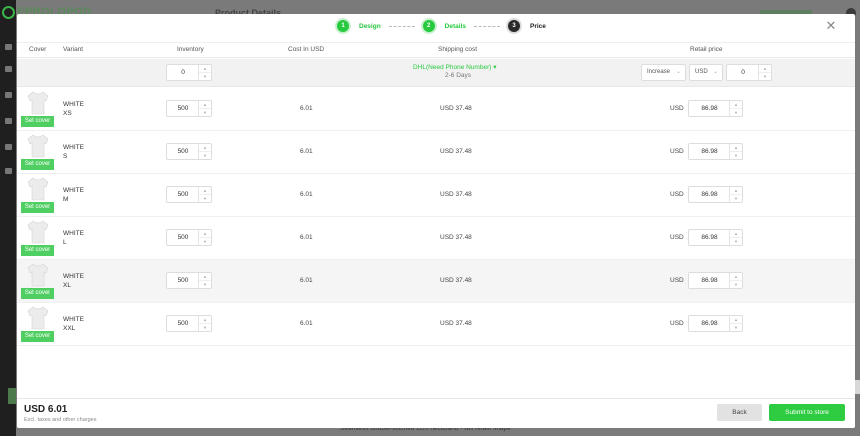 The image size is (860, 436). Describe the element at coordinates (743, 72) in the screenshot. I see `adjust-value: 0` at that location.